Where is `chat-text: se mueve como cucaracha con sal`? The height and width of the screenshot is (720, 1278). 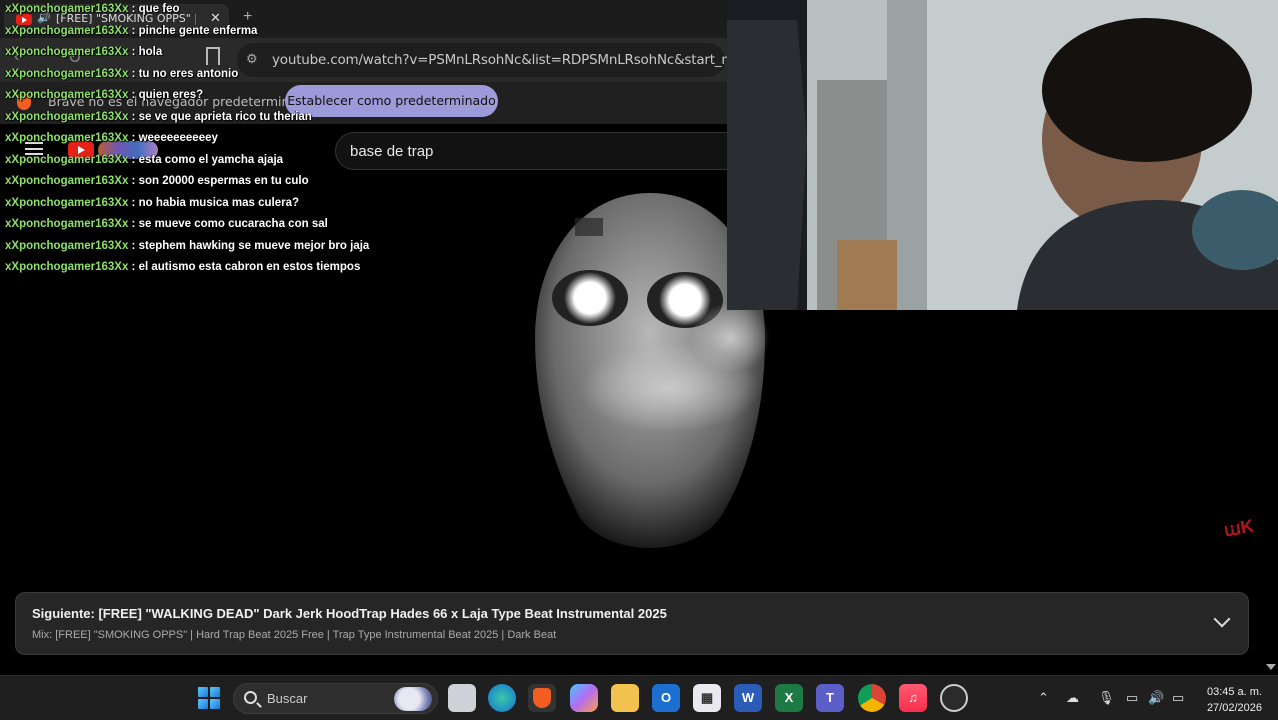 chat-text: se mueve como cucaracha con sal is located at coordinates (233, 224).